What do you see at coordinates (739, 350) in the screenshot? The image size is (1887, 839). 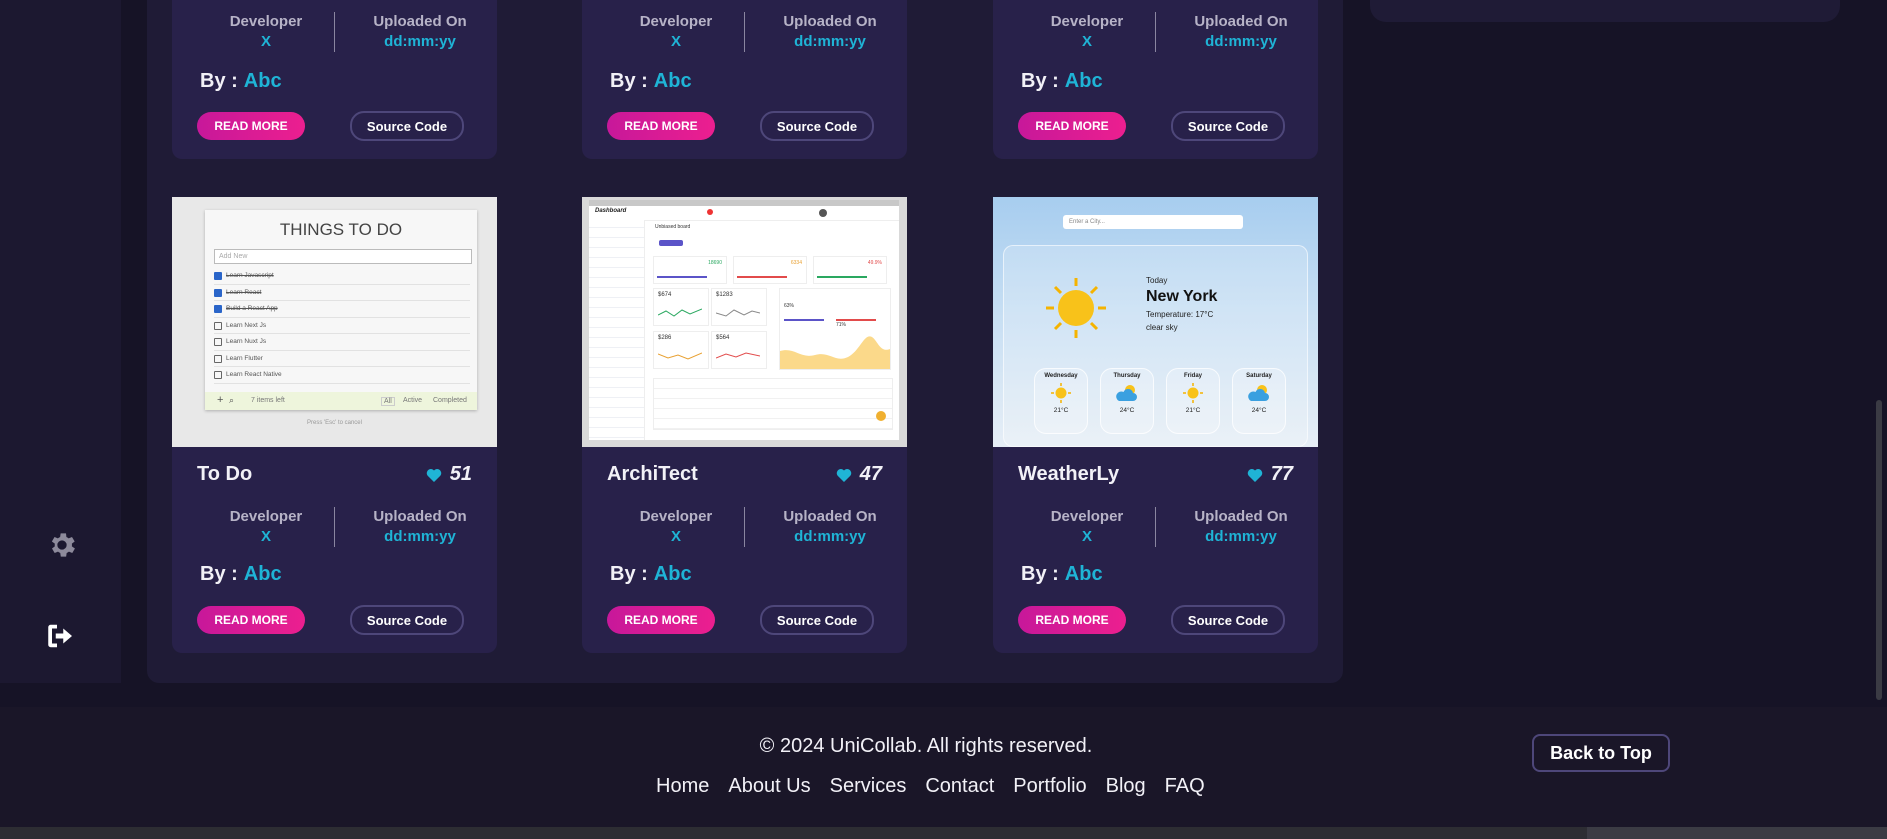 I see `stat-card: $564` at bounding box center [739, 350].